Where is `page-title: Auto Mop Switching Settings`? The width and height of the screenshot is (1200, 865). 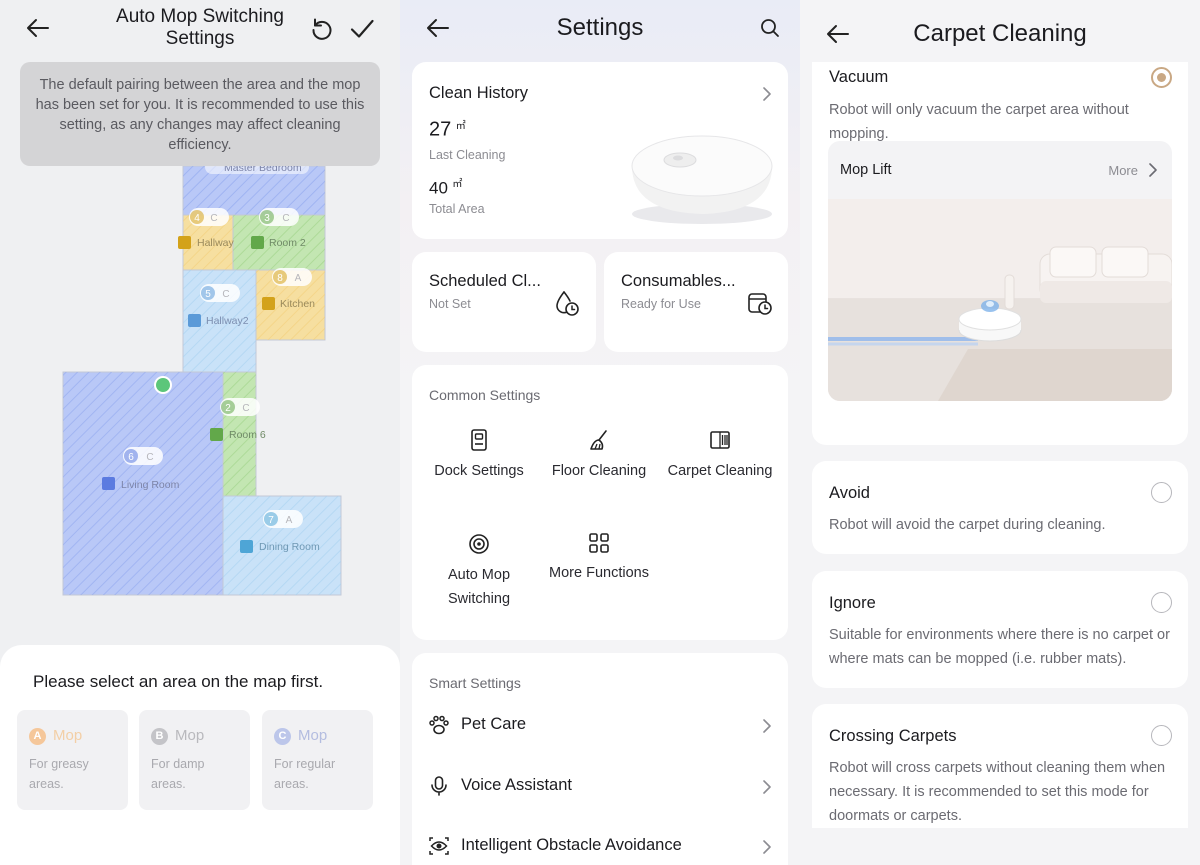
page-title: Auto Mop Switching Settings is located at coordinates (200, 27).